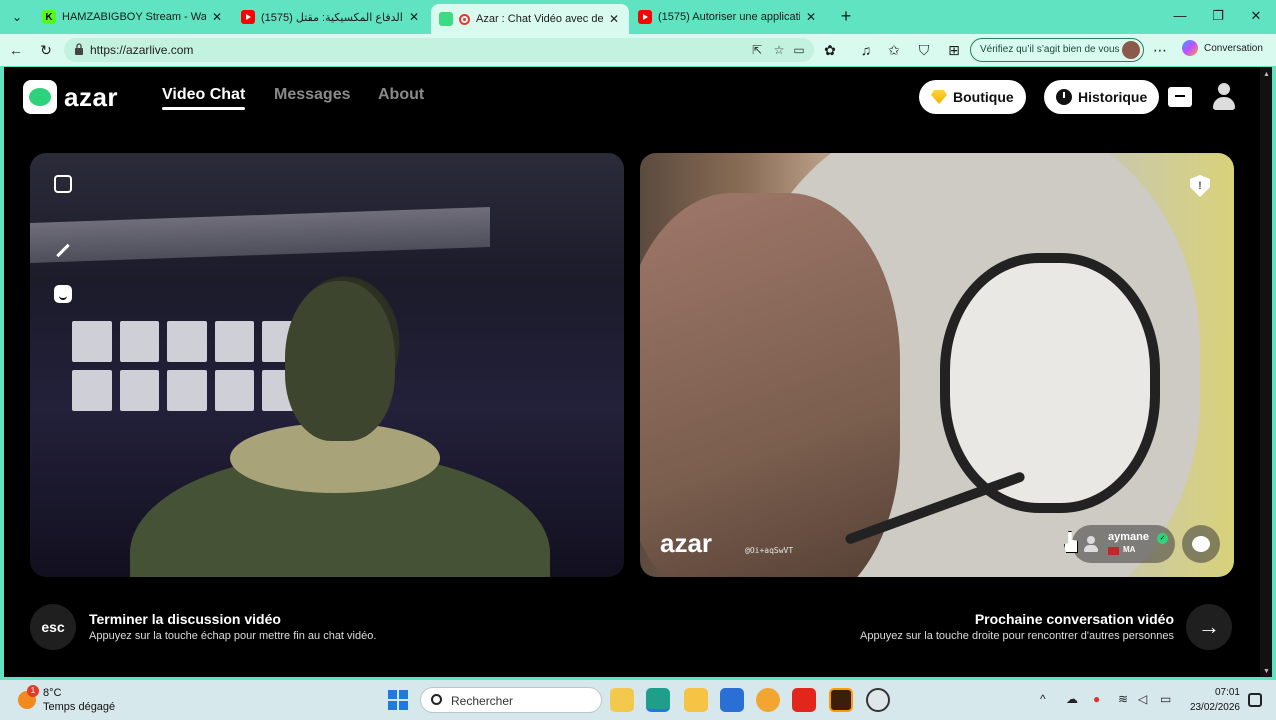 This screenshot has width=1276, height=720. I want to click on kick-icon: K, so click(49, 17).